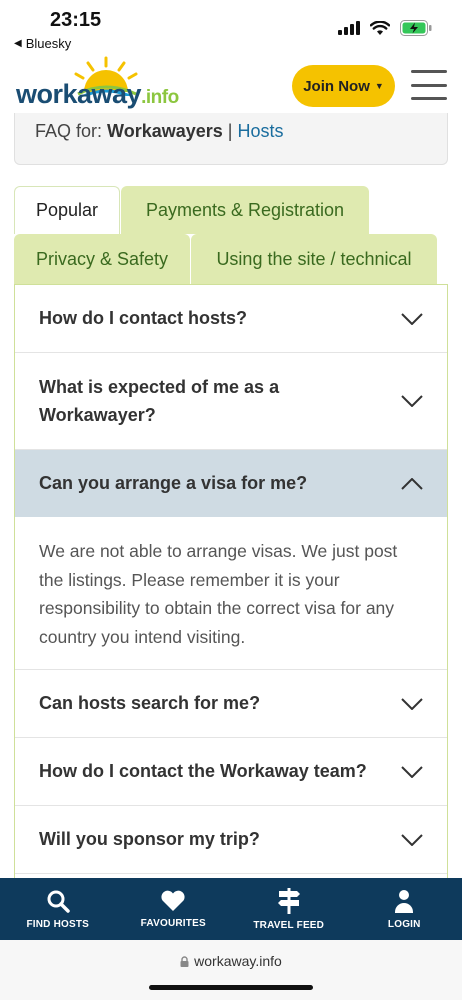 This screenshot has height=1000, width=462. I want to click on join-now-label: Join Now, so click(336, 86).